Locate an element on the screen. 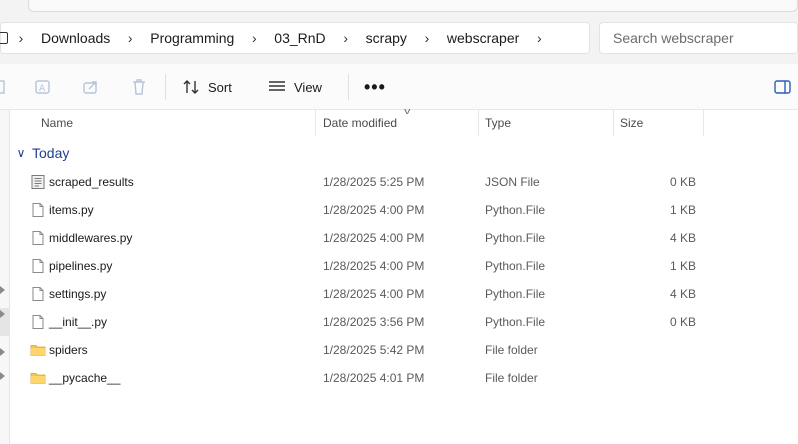 This screenshot has width=798, height=444. chevron-down-icon: ∨ is located at coordinates (21, 153).